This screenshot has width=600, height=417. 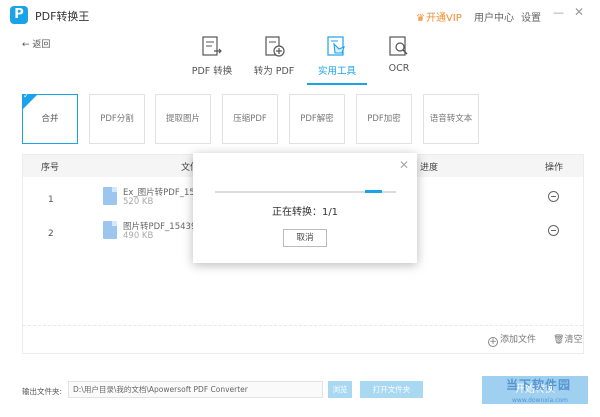 I want to click on subtab-decrypt: PDF解密, so click(x=317, y=119).